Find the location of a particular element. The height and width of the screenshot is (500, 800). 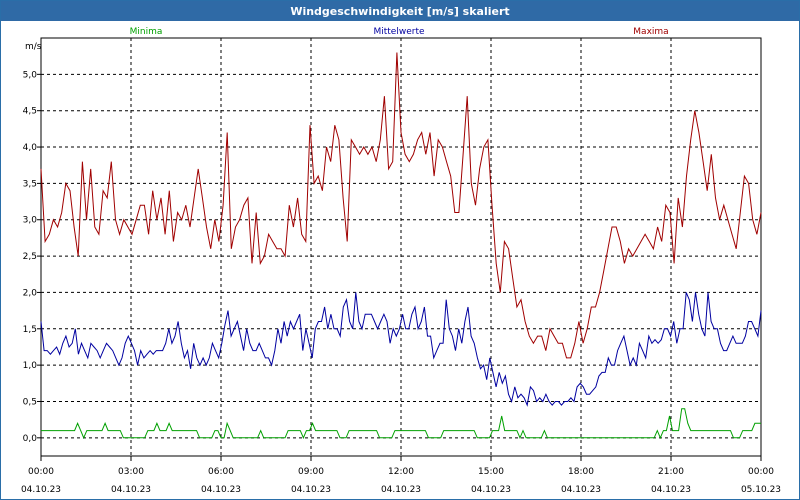

x-tick-time-label: 21:00 is located at coordinates (671, 472).